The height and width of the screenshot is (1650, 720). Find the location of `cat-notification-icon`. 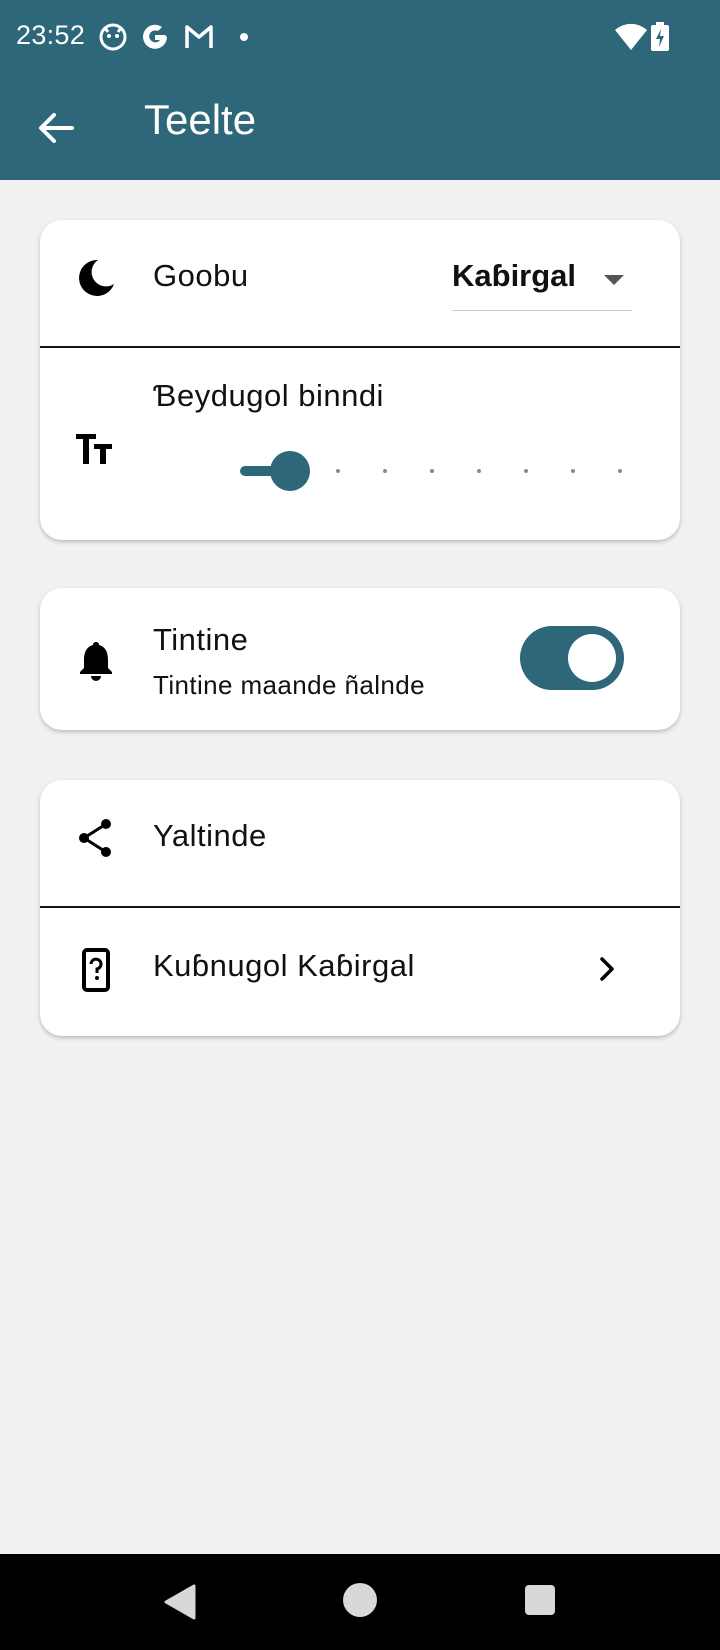

cat-notification-icon is located at coordinates (113, 37).